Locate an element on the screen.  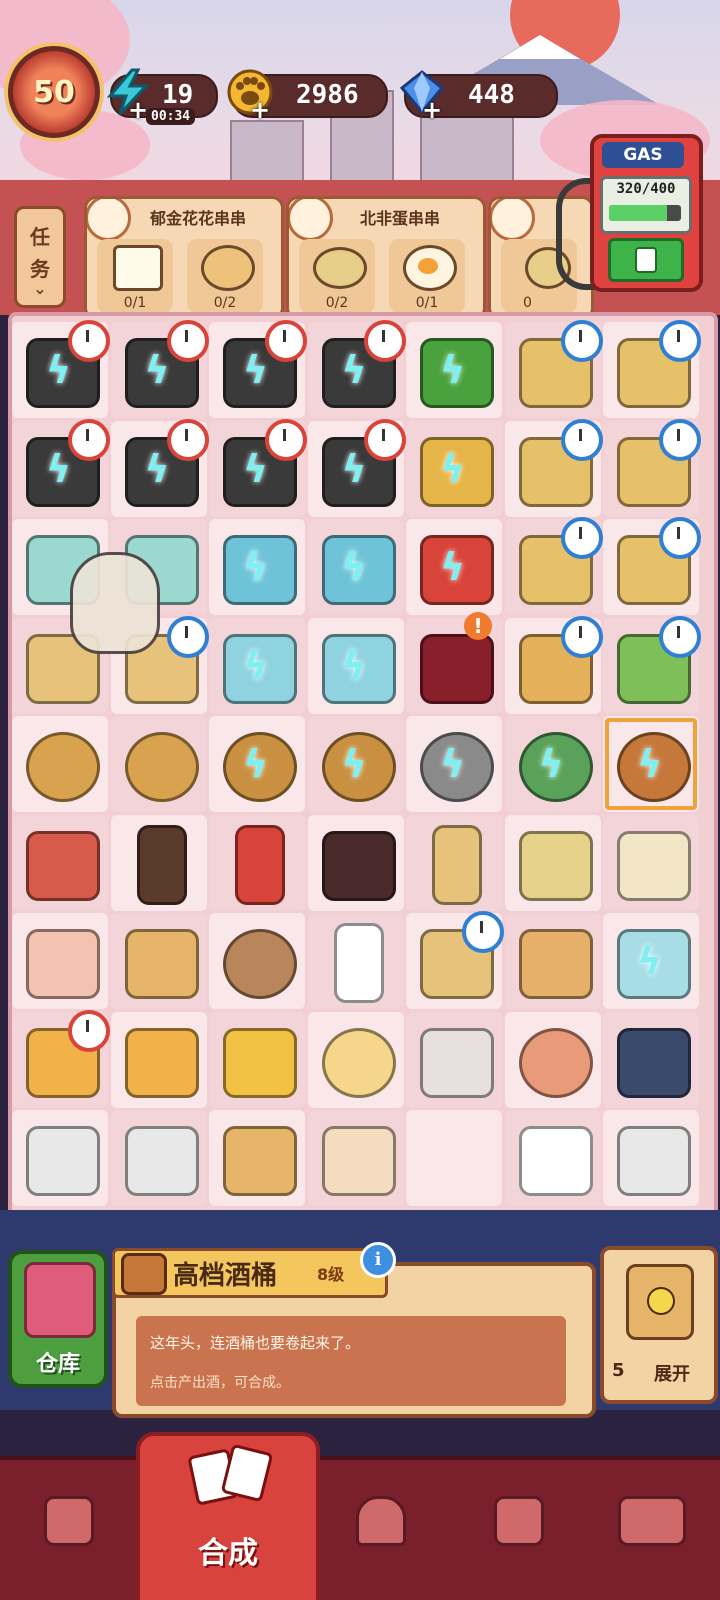
task-button: 任 务 ⌄ is located at coordinates (40, 257).